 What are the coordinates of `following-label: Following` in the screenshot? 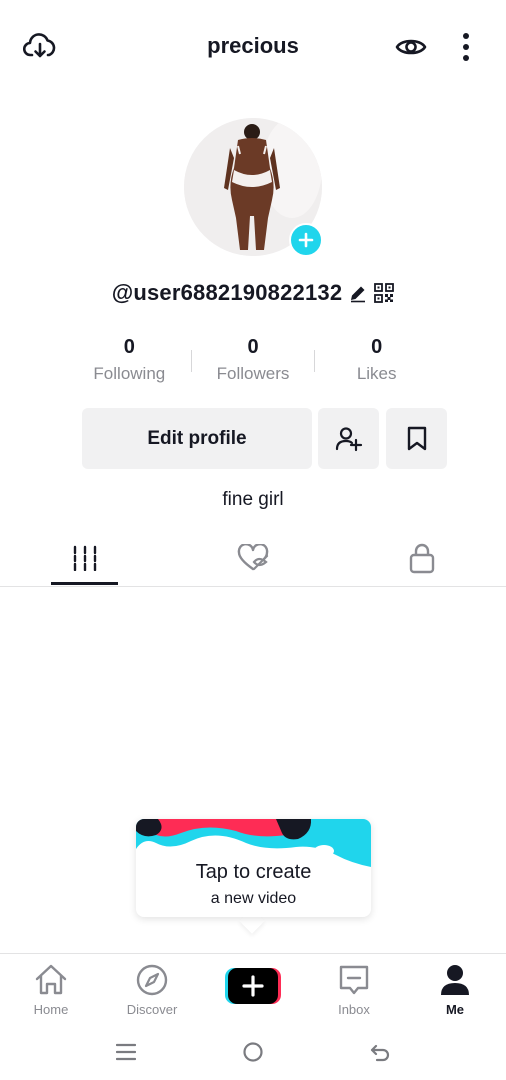 It's located at (129, 373).